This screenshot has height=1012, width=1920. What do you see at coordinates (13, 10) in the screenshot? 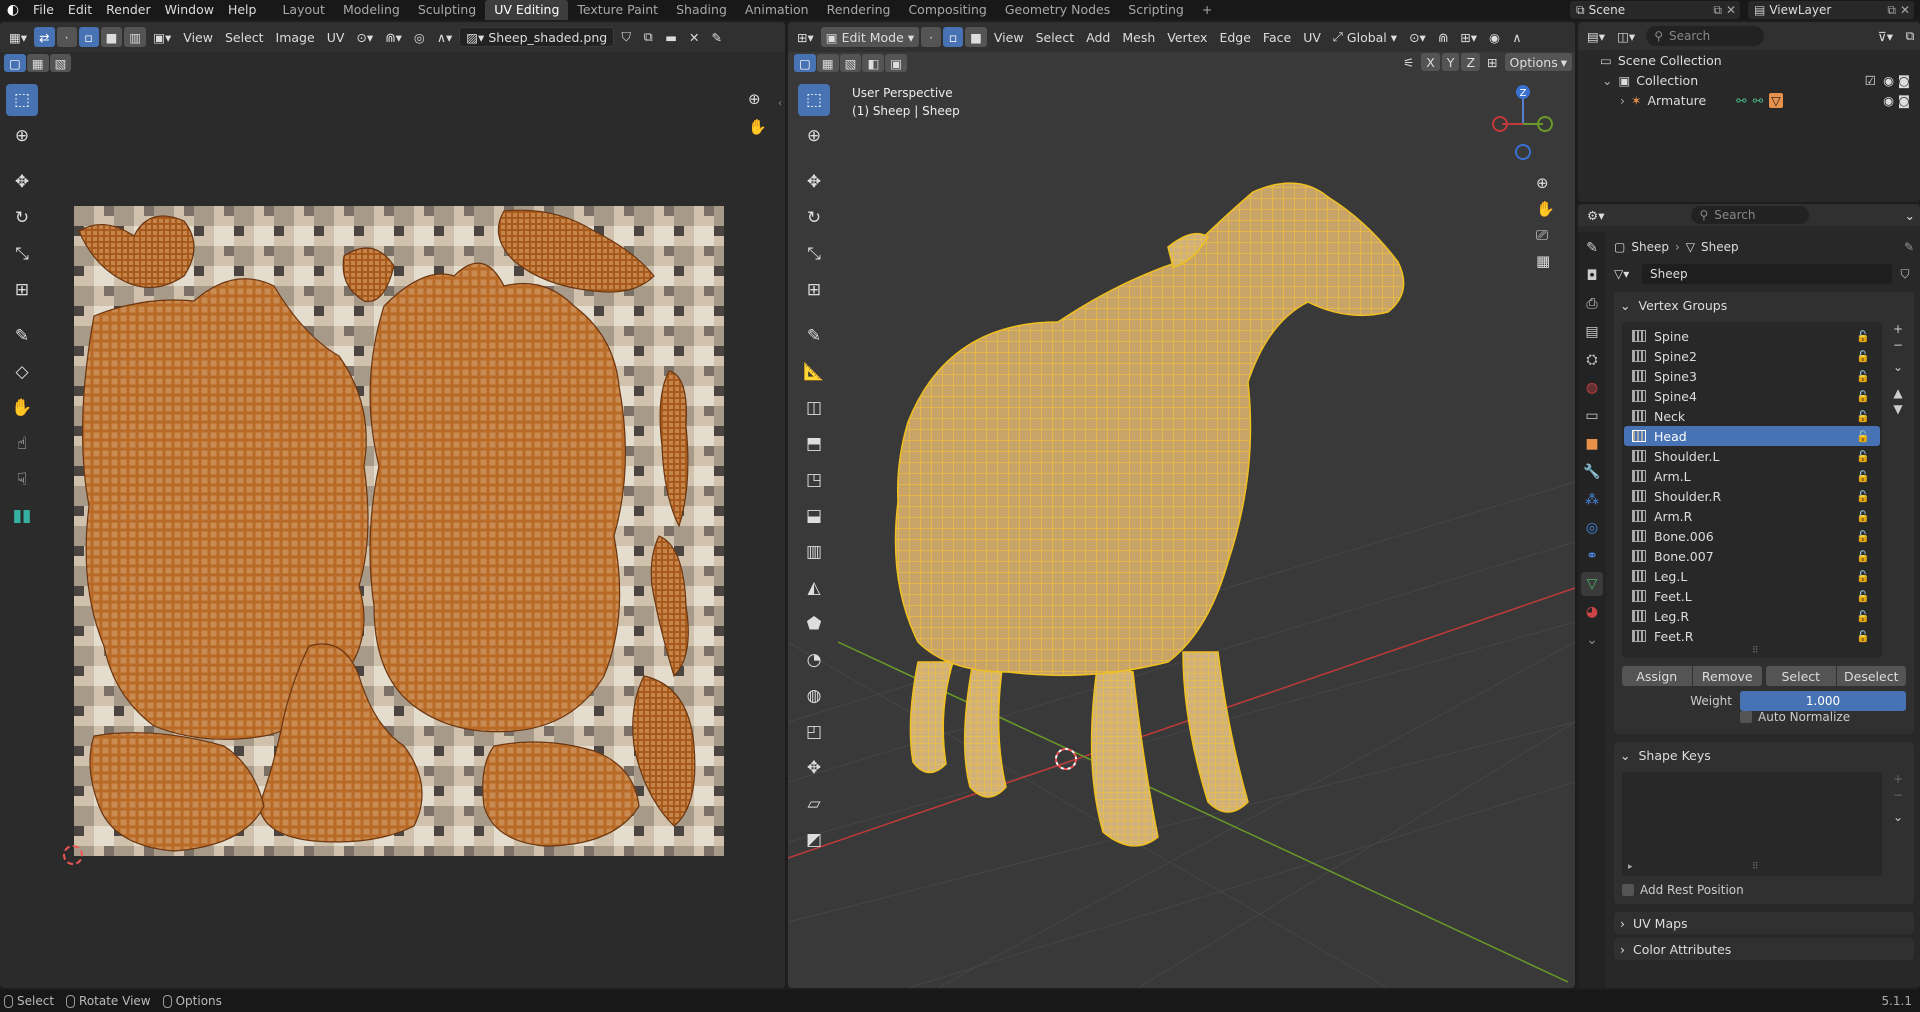
I see `blender-logo-icon: ◐` at bounding box center [13, 10].